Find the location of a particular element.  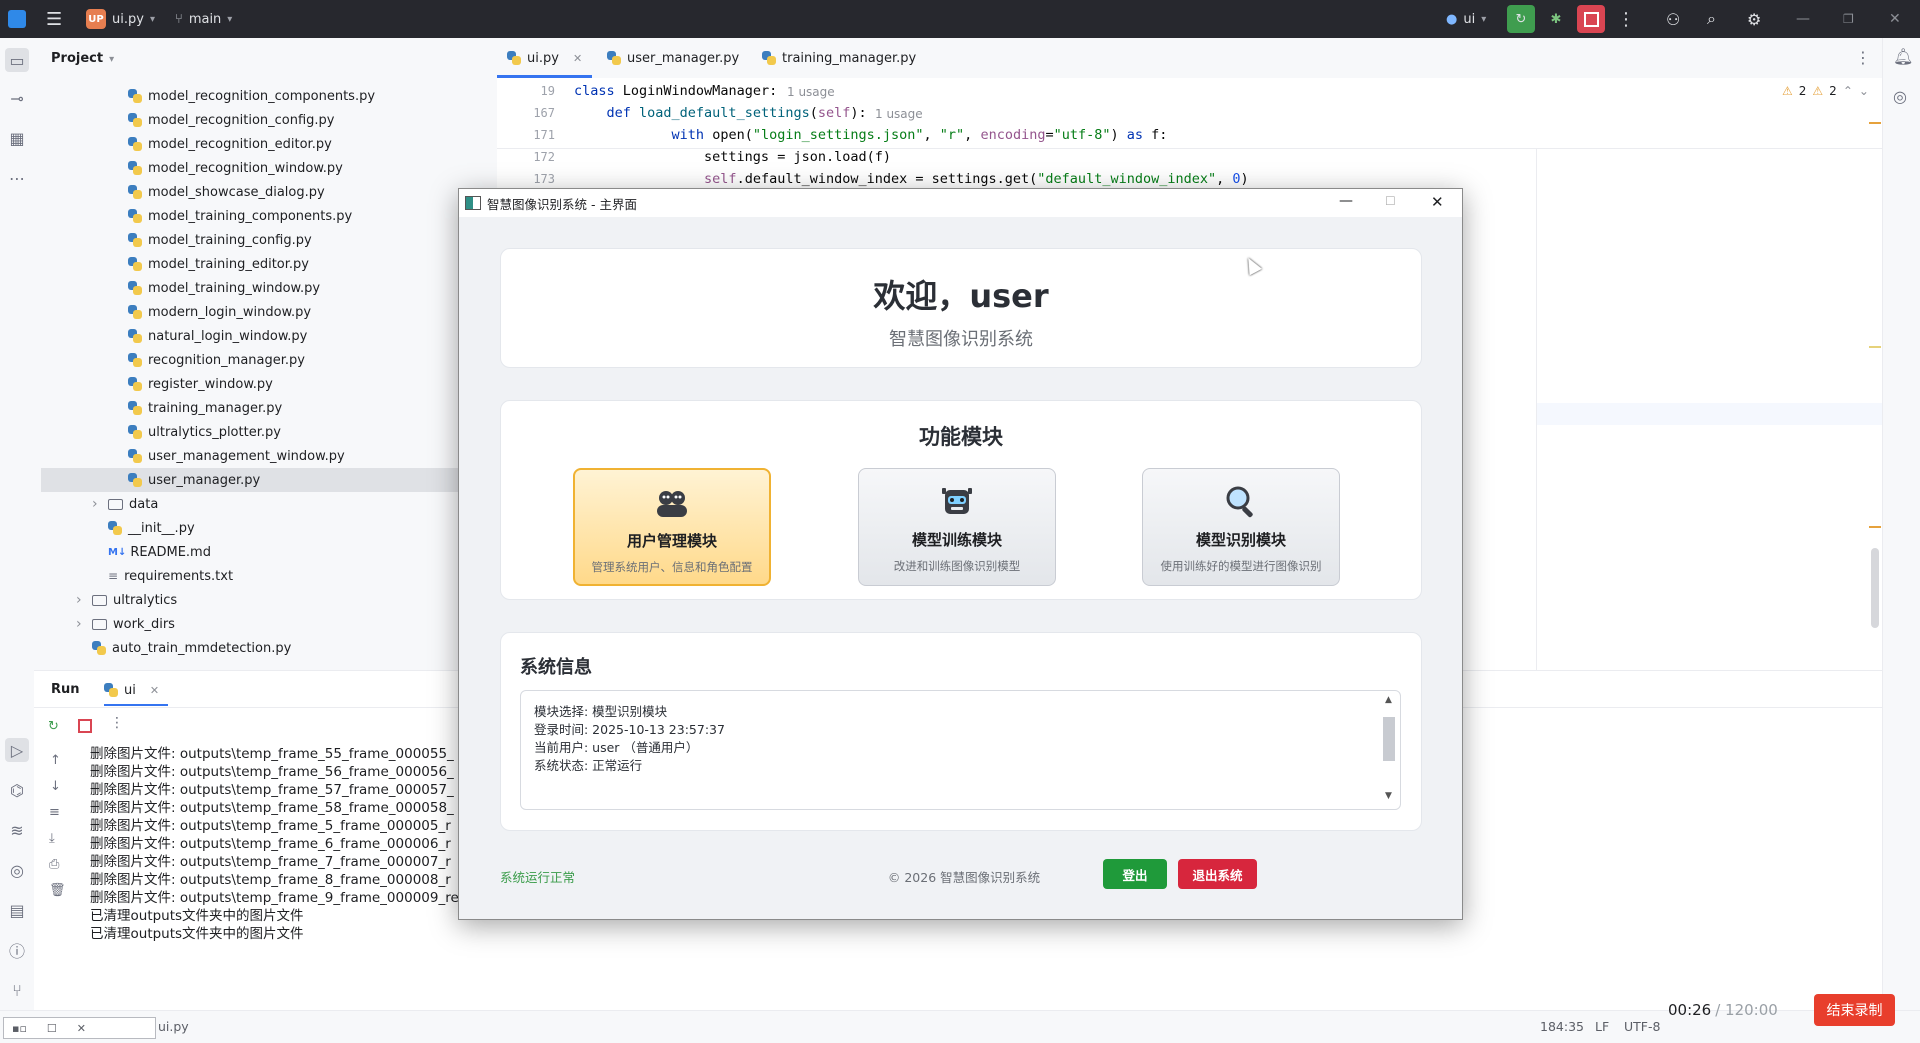

project-tree-item: model_showcase_dialog.py is located at coordinates (218, 192).